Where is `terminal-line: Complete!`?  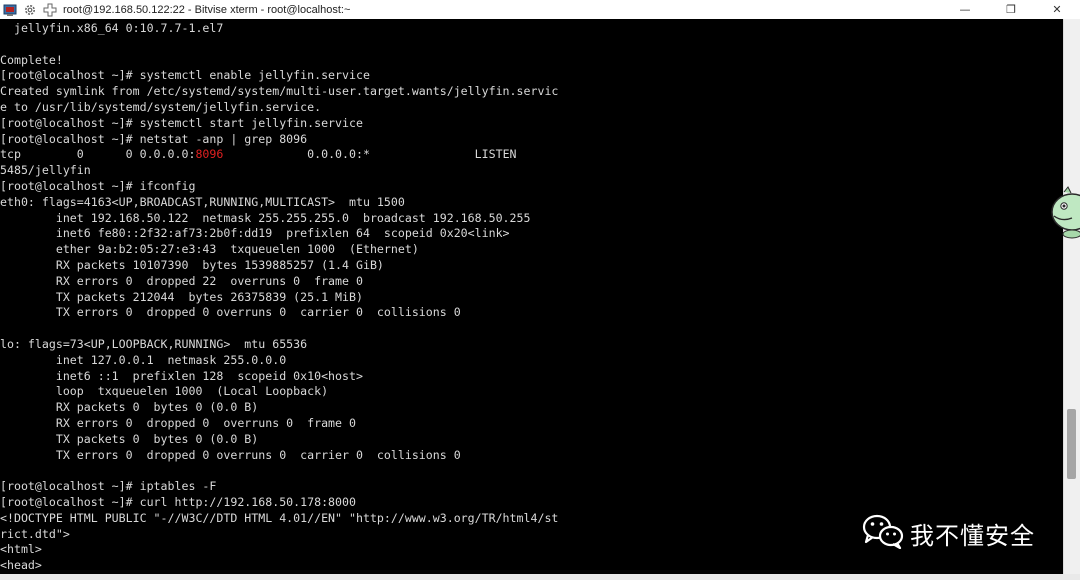 terminal-line: Complete! is located at coordinates (31, 59).